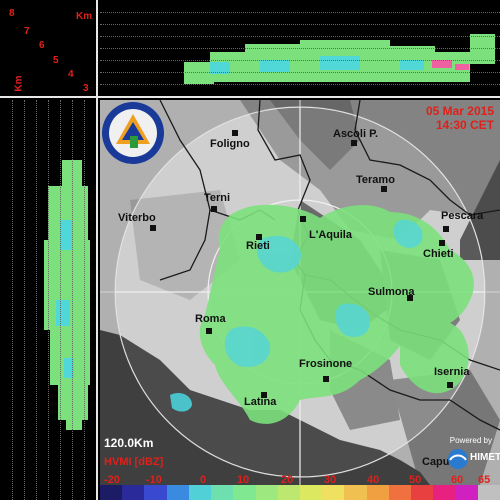 The height and width of the screenshot is (500, 500). What do you see at coordinates (438, 254) in the screenshot?
I see `city-label-chieti: Chieti` at bounding box center [438, 254].